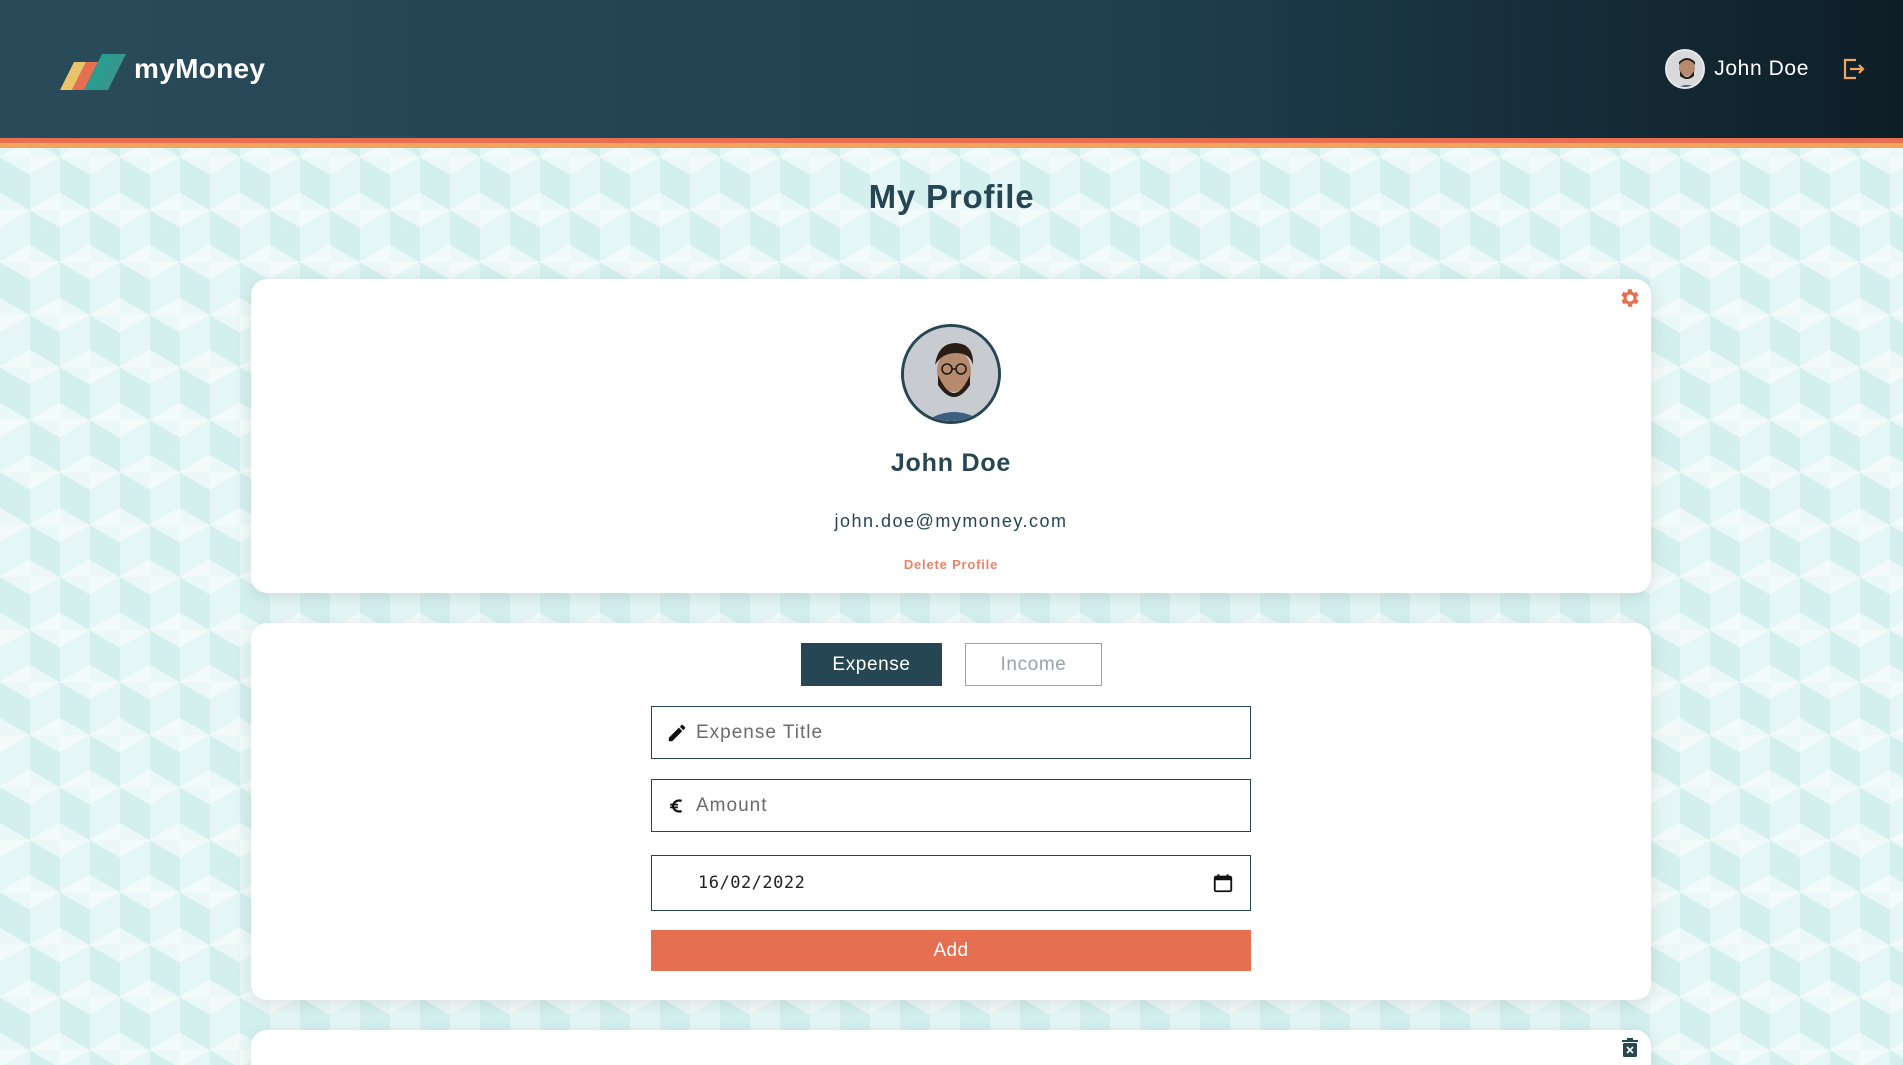  I want to click on expense-title-field, so click(951, 732).